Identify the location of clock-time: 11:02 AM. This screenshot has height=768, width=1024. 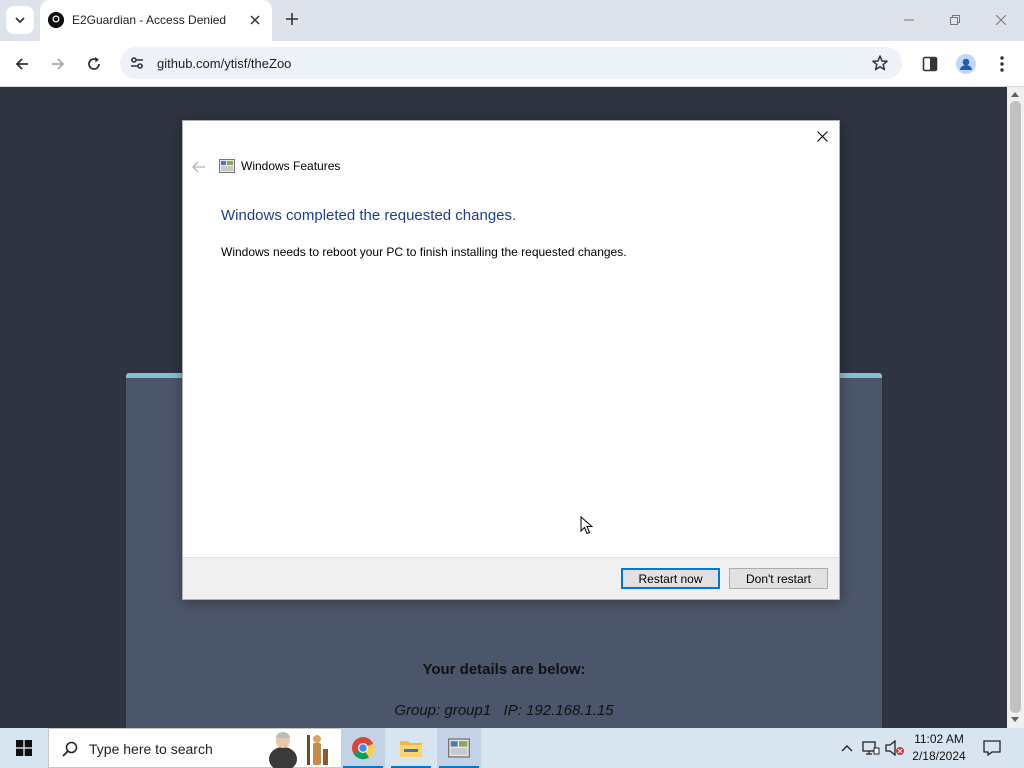
(939, 739).